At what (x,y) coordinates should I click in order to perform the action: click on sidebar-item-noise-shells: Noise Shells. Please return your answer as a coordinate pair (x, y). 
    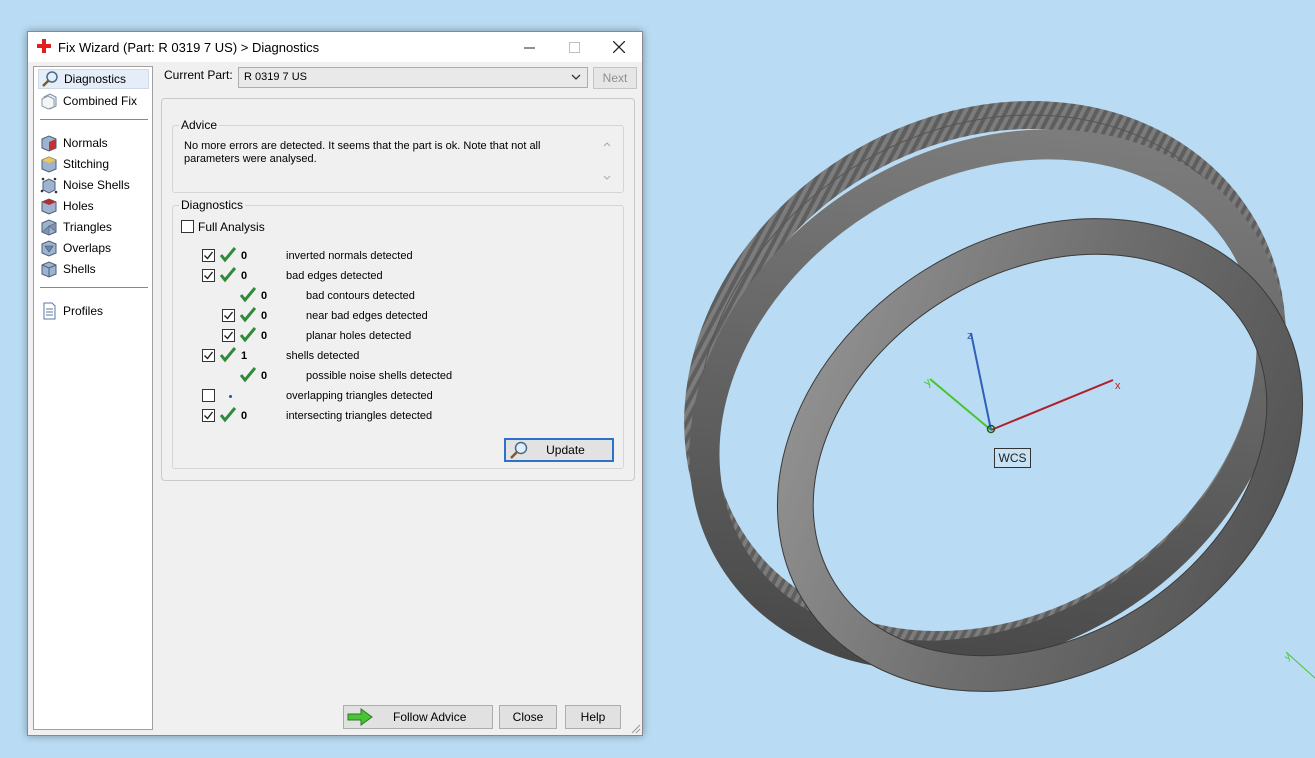
    Looking at the image, I should click on (93, 185).